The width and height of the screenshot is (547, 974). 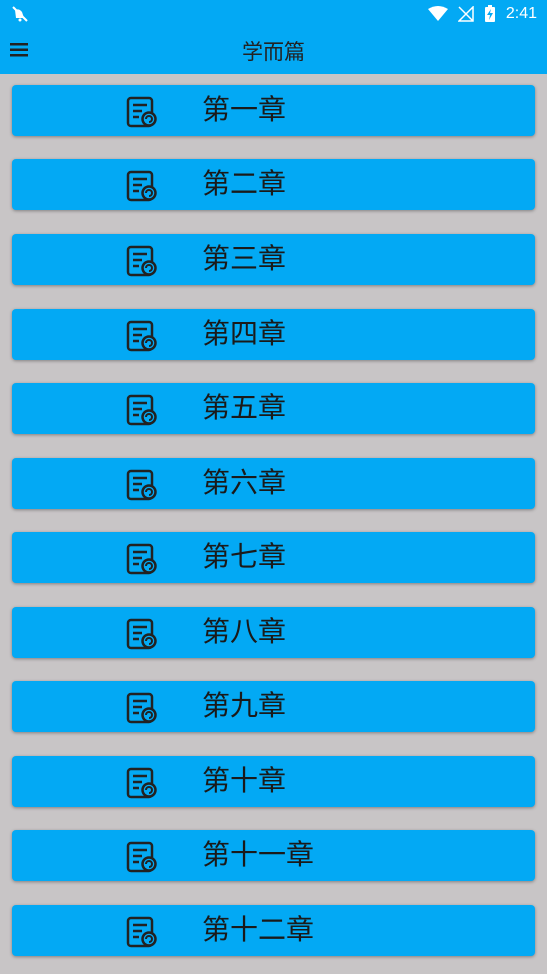 I want to click on chapter-item: 第九章, so click(x=273, y=706).